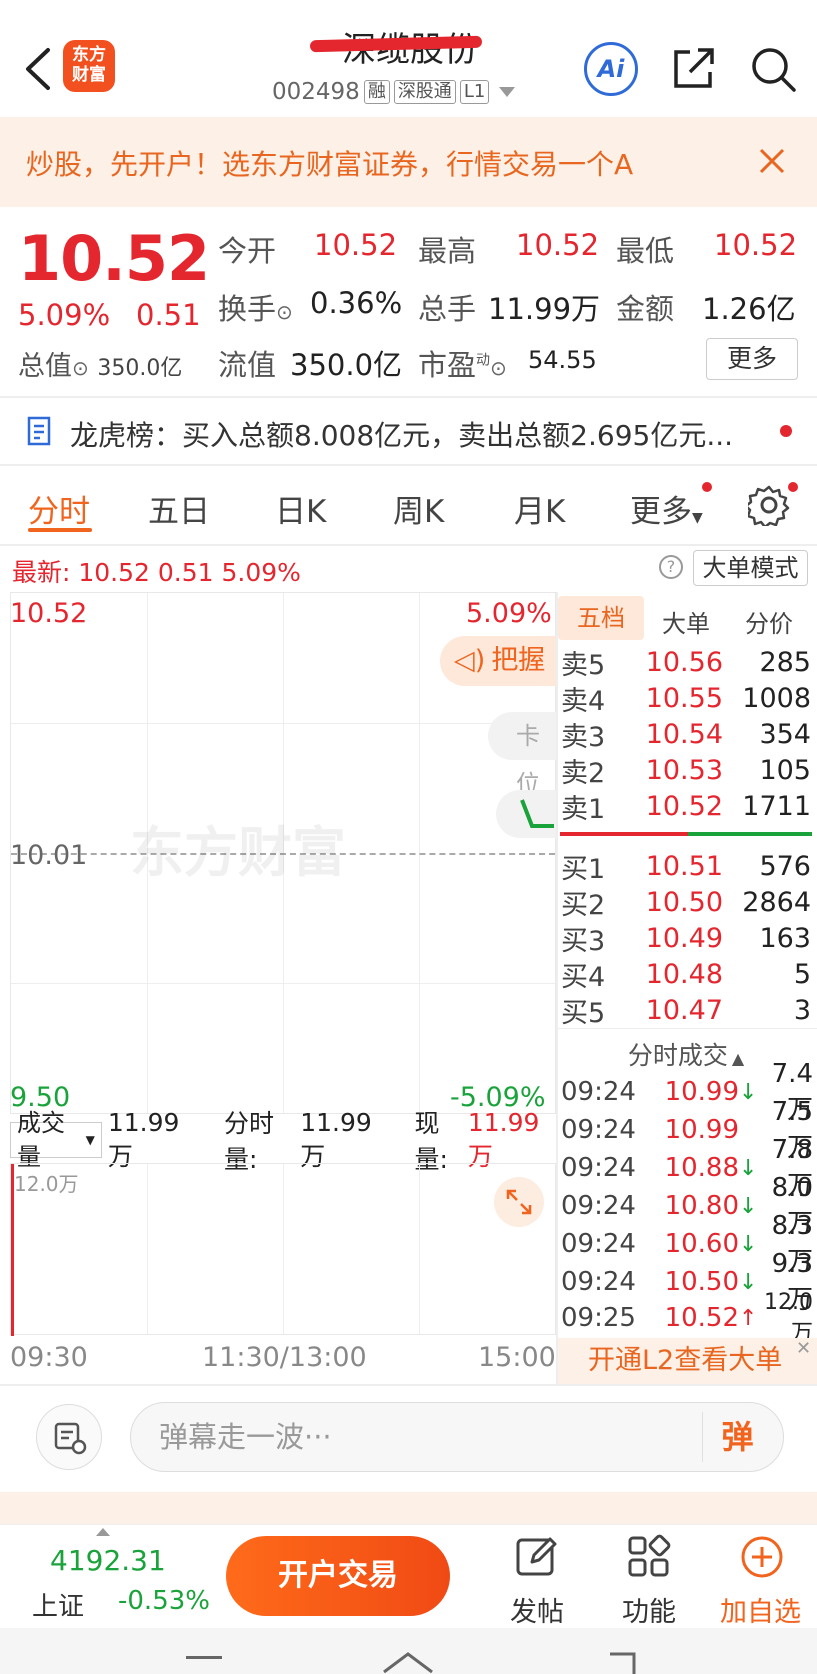  What do you see at coordinates (537, 813) in the screenshot?
I see `trend-line-icon` at bounding box center [537, 813].